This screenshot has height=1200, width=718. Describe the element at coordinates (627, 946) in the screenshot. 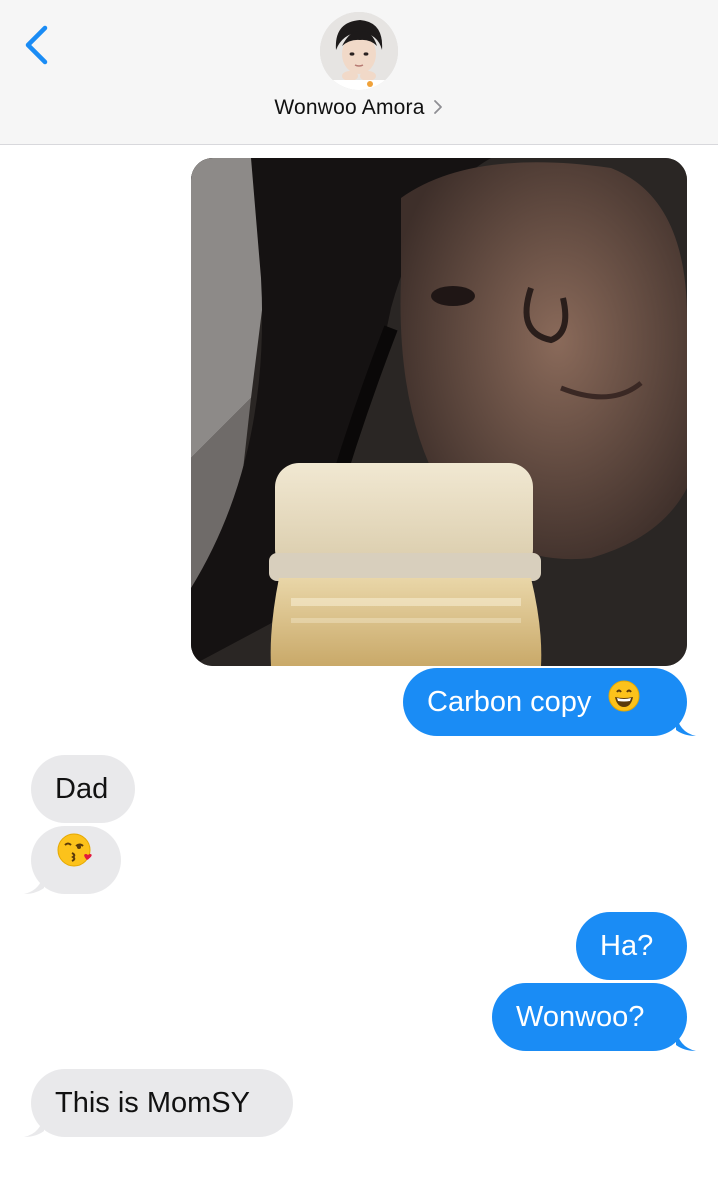

I see `message-text: Ha?` at that location.